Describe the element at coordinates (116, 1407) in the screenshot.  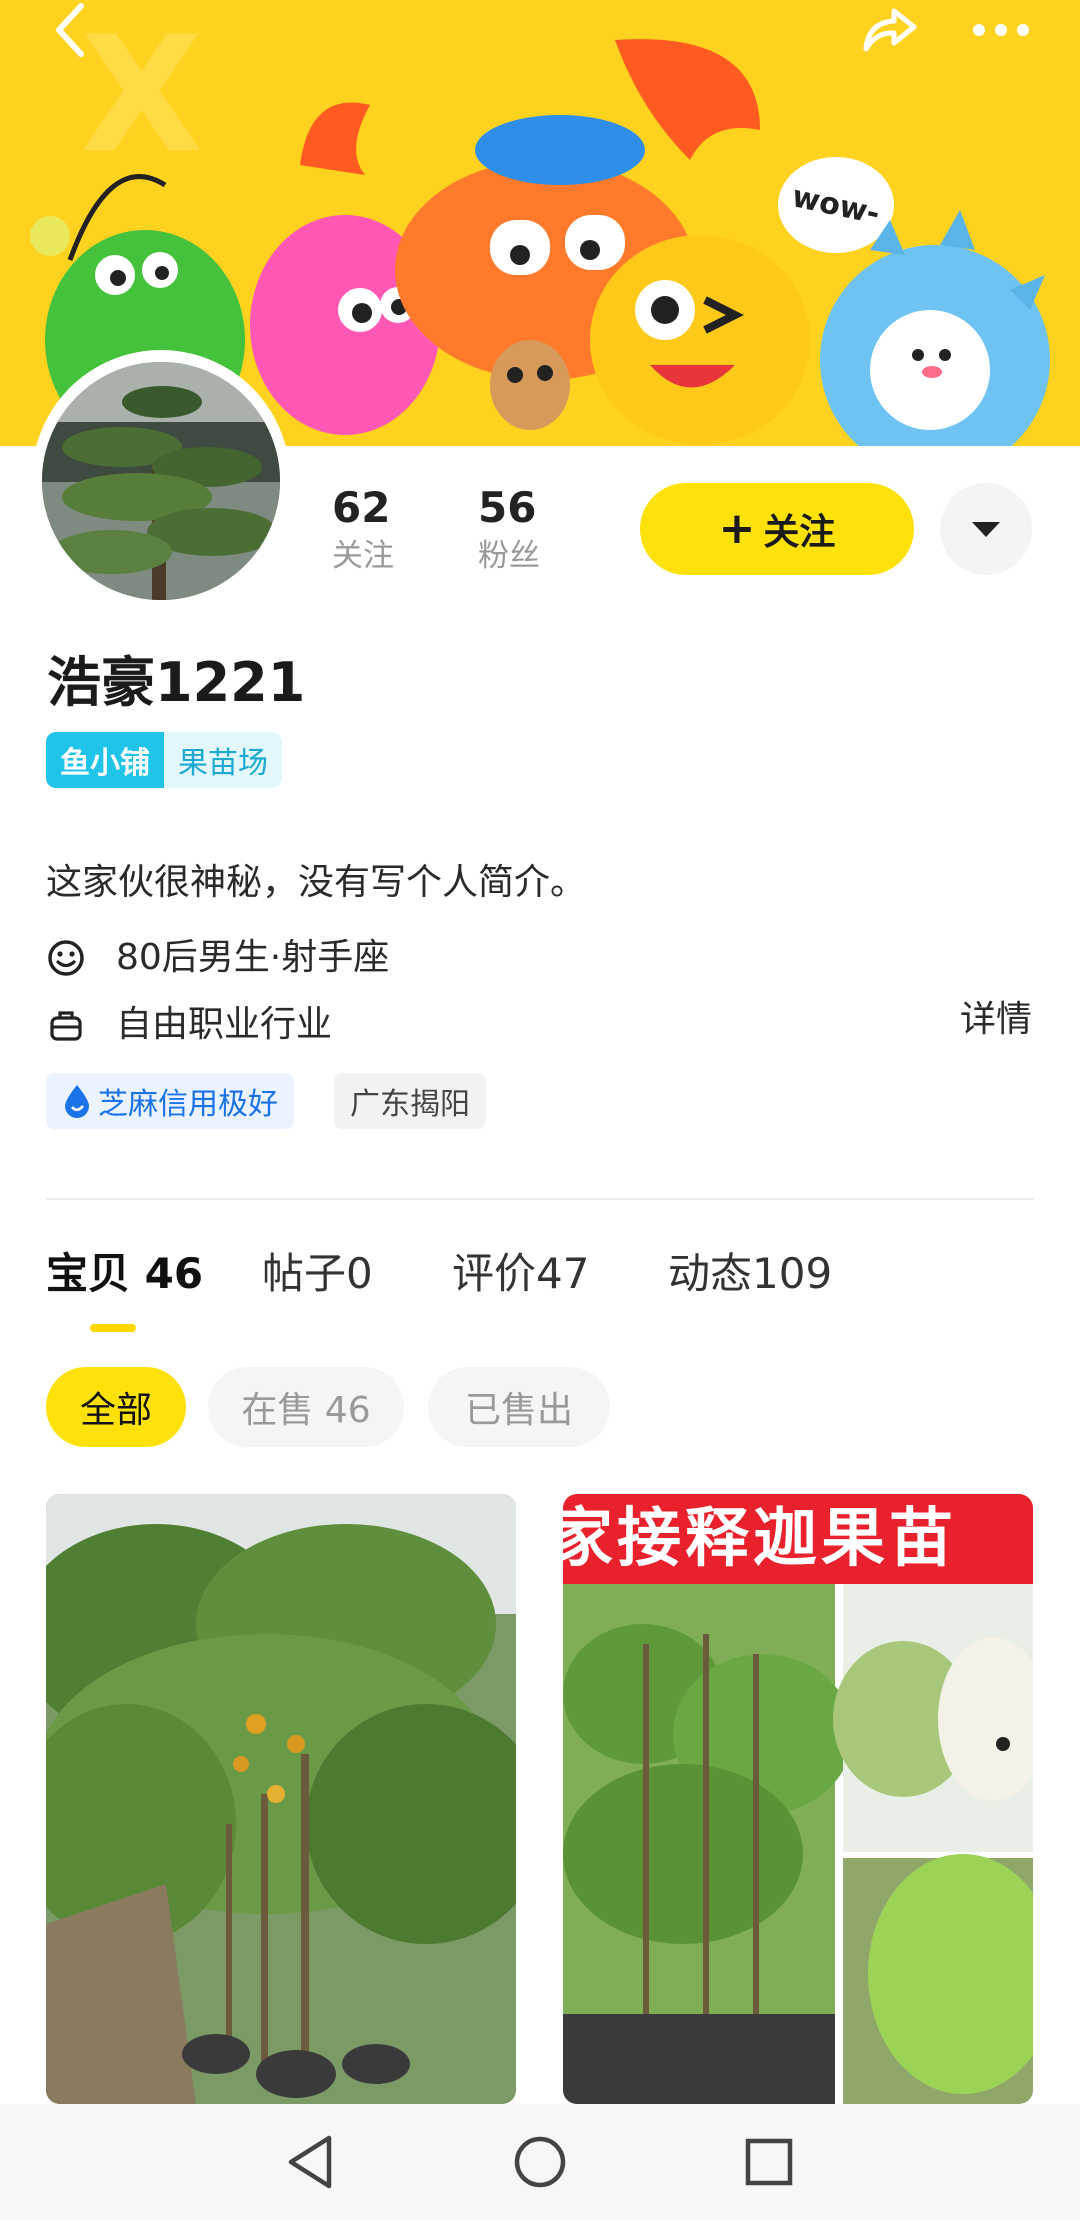
I see `filter-all: 全部` at that location.